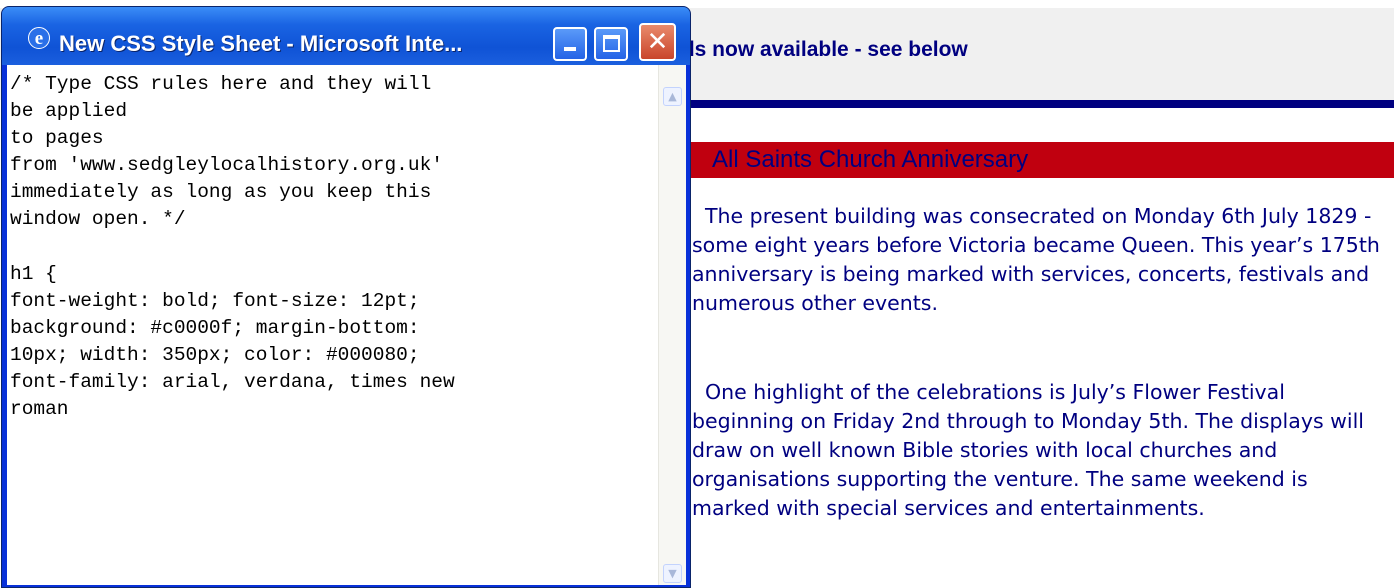 The width and height of the screenshot is (1394, 588). I want to click on section-heading: All Saints Church Anniversary, so click(1042, 160).